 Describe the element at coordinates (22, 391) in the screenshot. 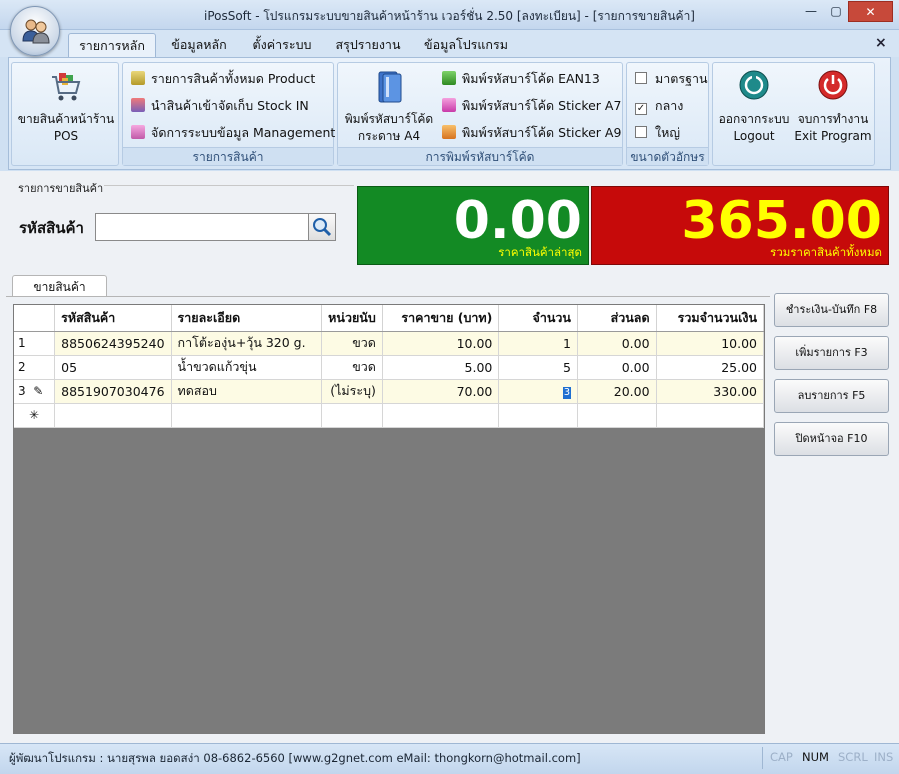

I see `row-number: 3` at that location.